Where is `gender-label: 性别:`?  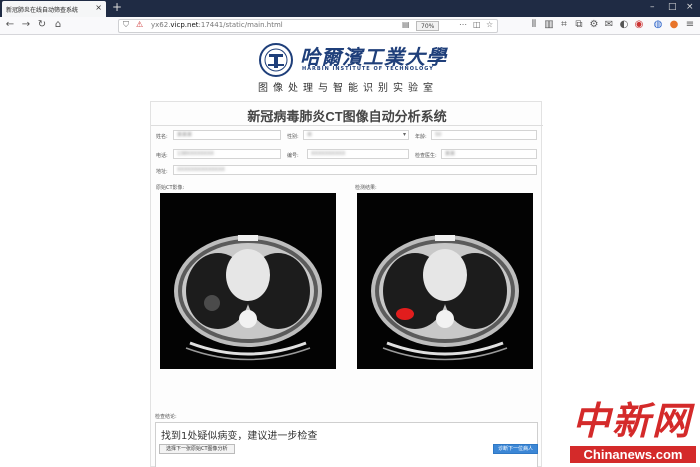
gender-label: 性别: is located at coordinates (293, 137).